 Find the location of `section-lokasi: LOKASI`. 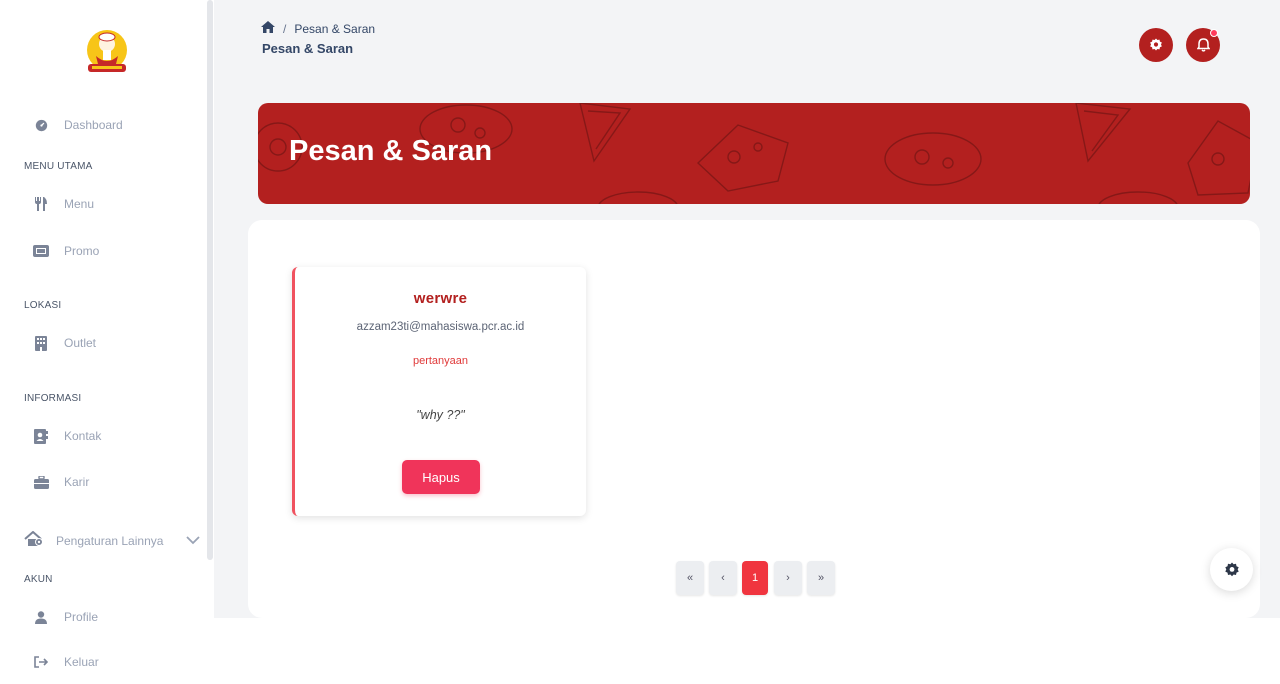

section-lokasi: LOKASI is located at coordinates (43, 305).